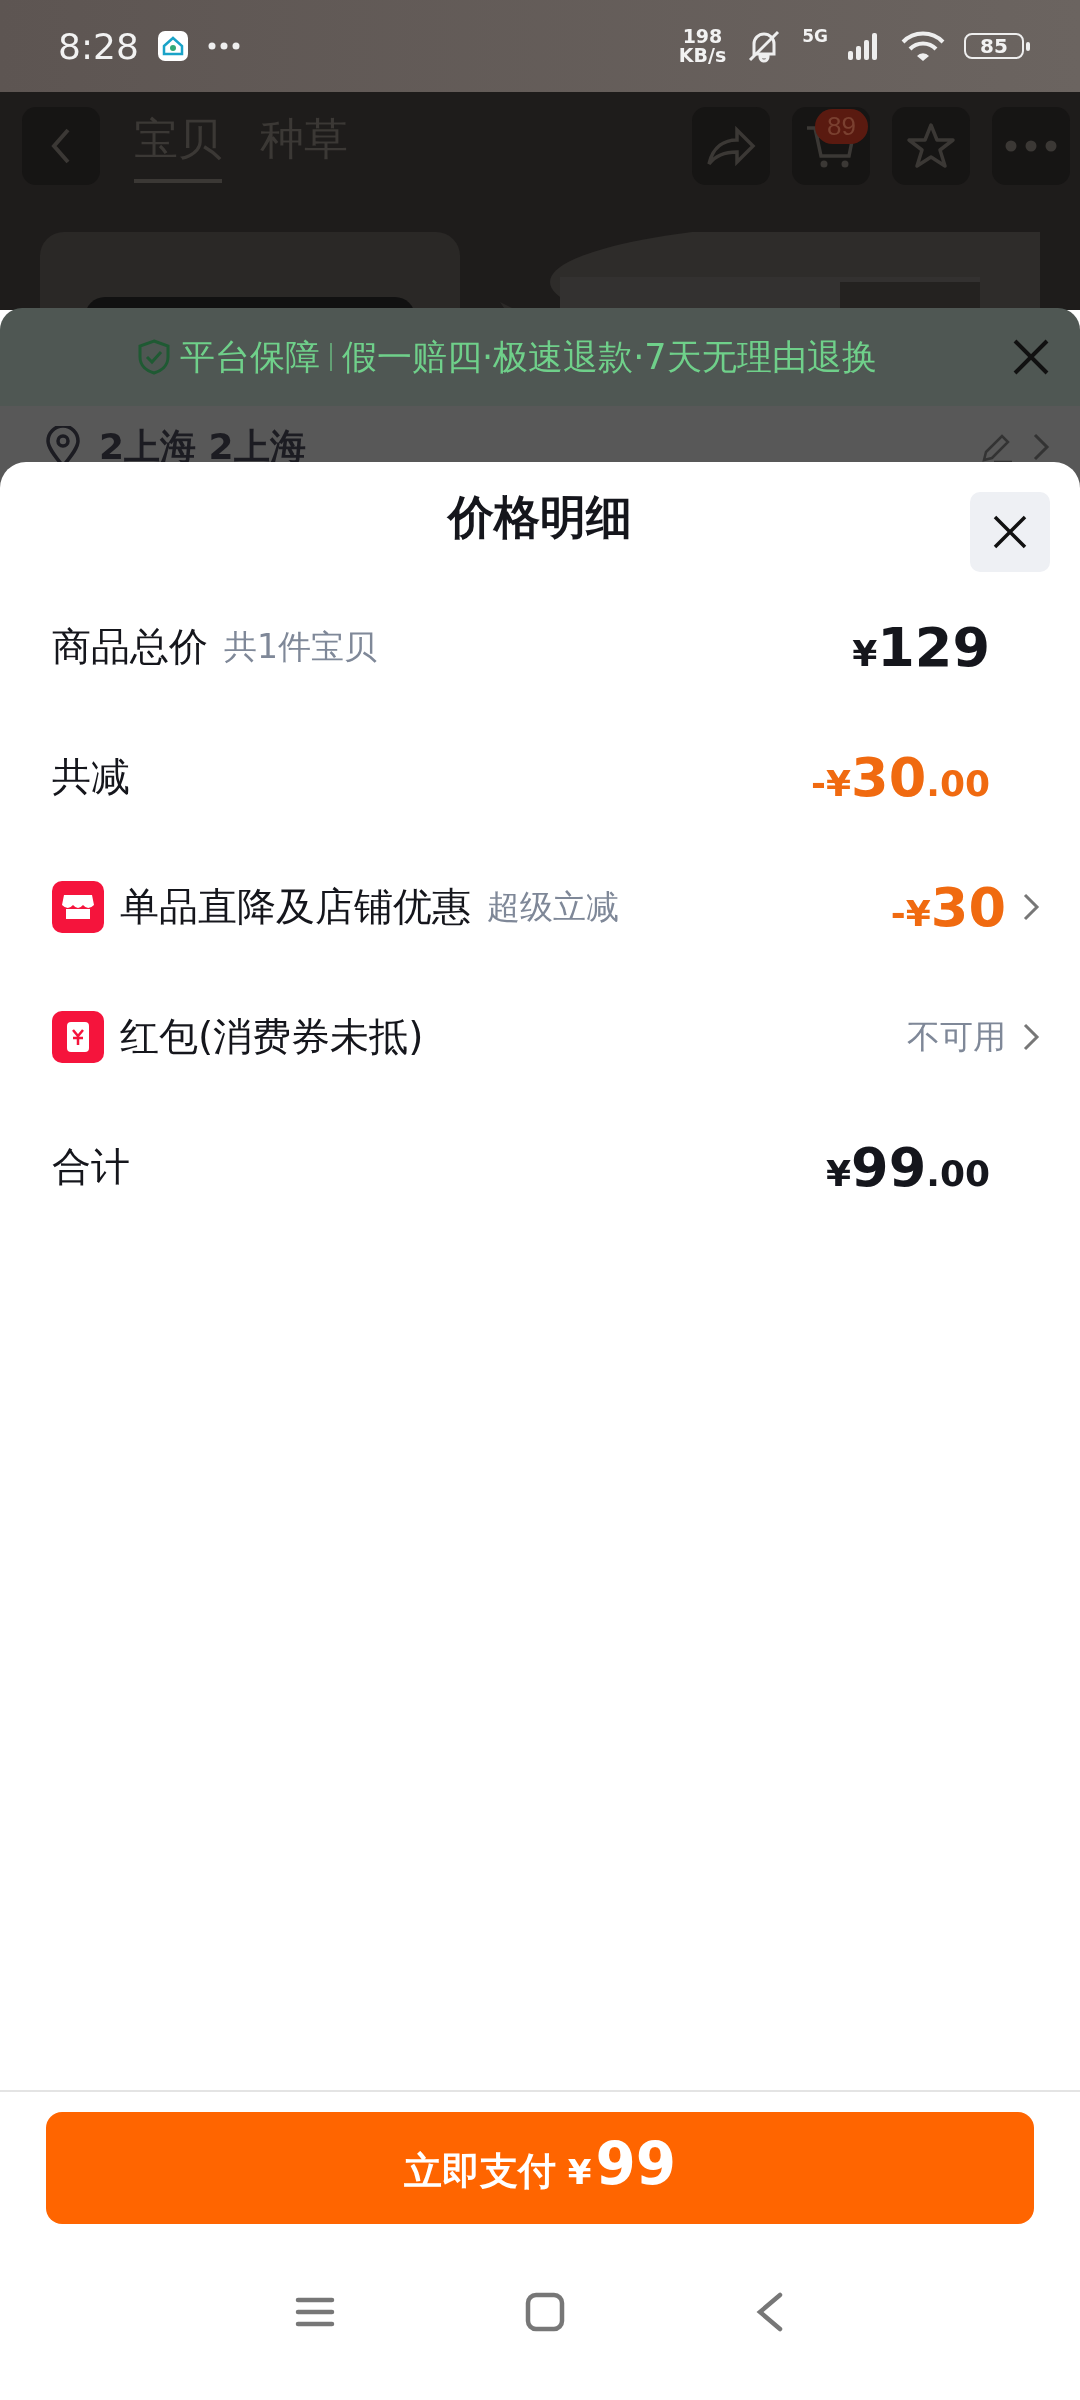  I want to click on shop-icon, so click(78, 907).